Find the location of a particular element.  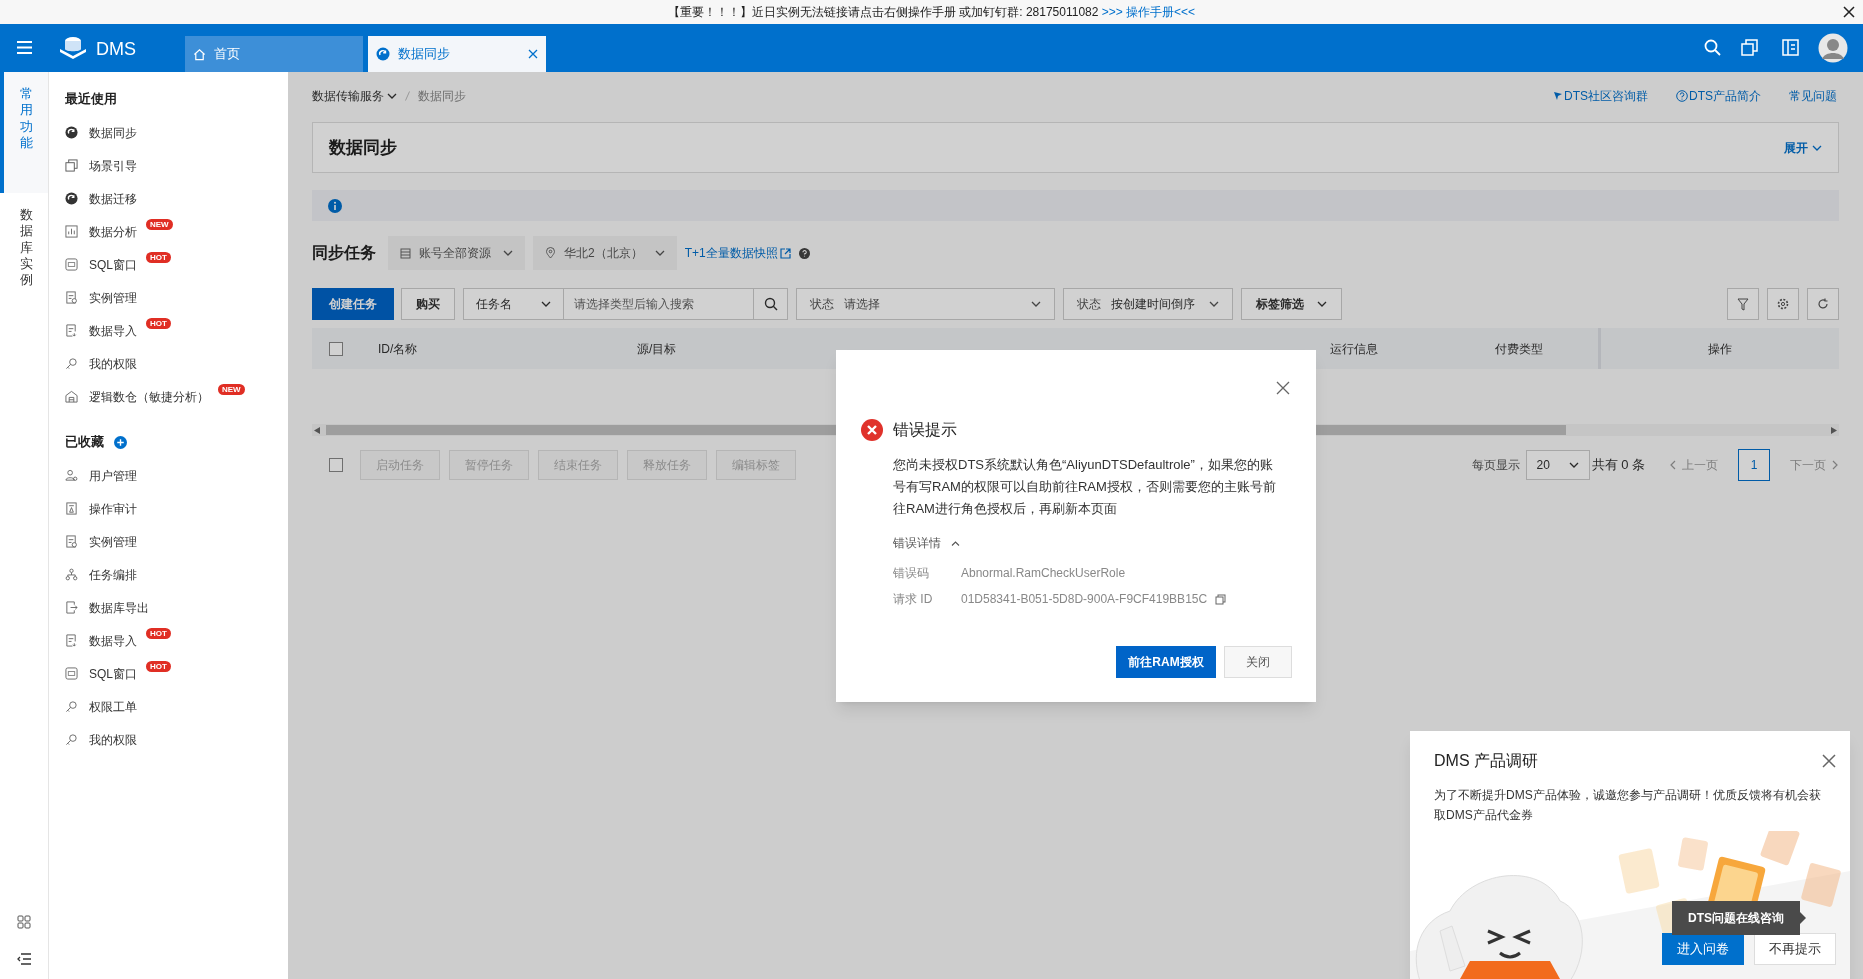

survey-title: DMS 产品调研 is located at coordinates (1486, 761).